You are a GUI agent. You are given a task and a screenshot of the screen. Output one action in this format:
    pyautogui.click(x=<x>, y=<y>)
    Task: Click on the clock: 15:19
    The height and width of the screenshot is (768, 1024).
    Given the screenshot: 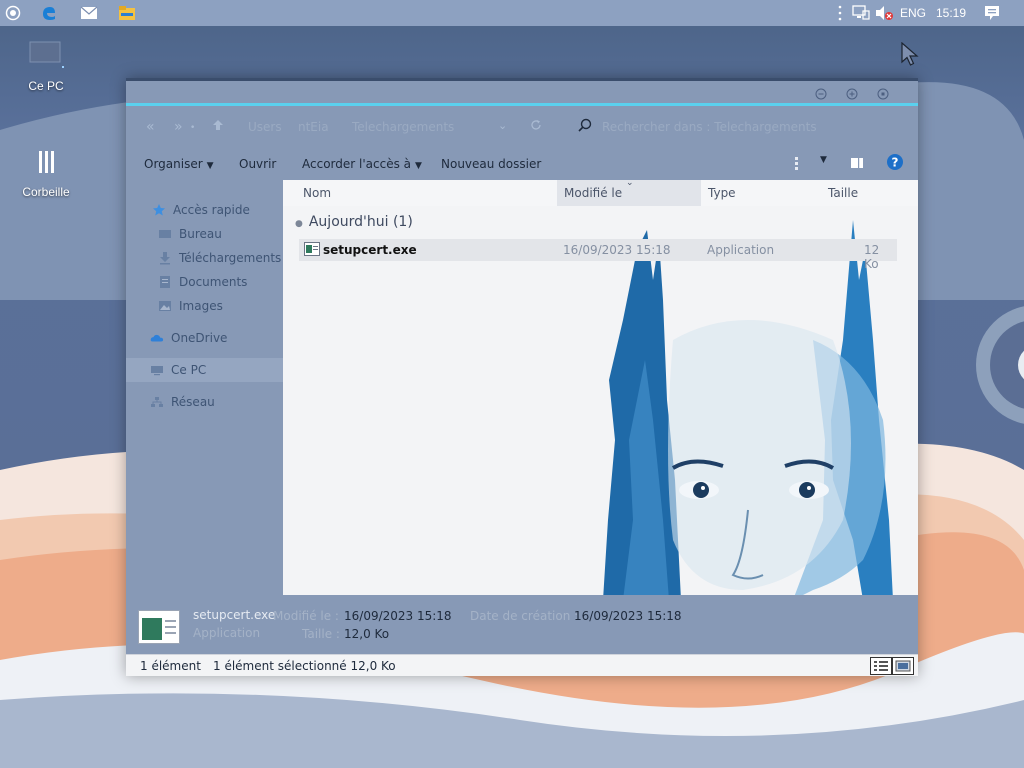 What is the action you would take?
    pyautogui.click(x=951, y=13)
    